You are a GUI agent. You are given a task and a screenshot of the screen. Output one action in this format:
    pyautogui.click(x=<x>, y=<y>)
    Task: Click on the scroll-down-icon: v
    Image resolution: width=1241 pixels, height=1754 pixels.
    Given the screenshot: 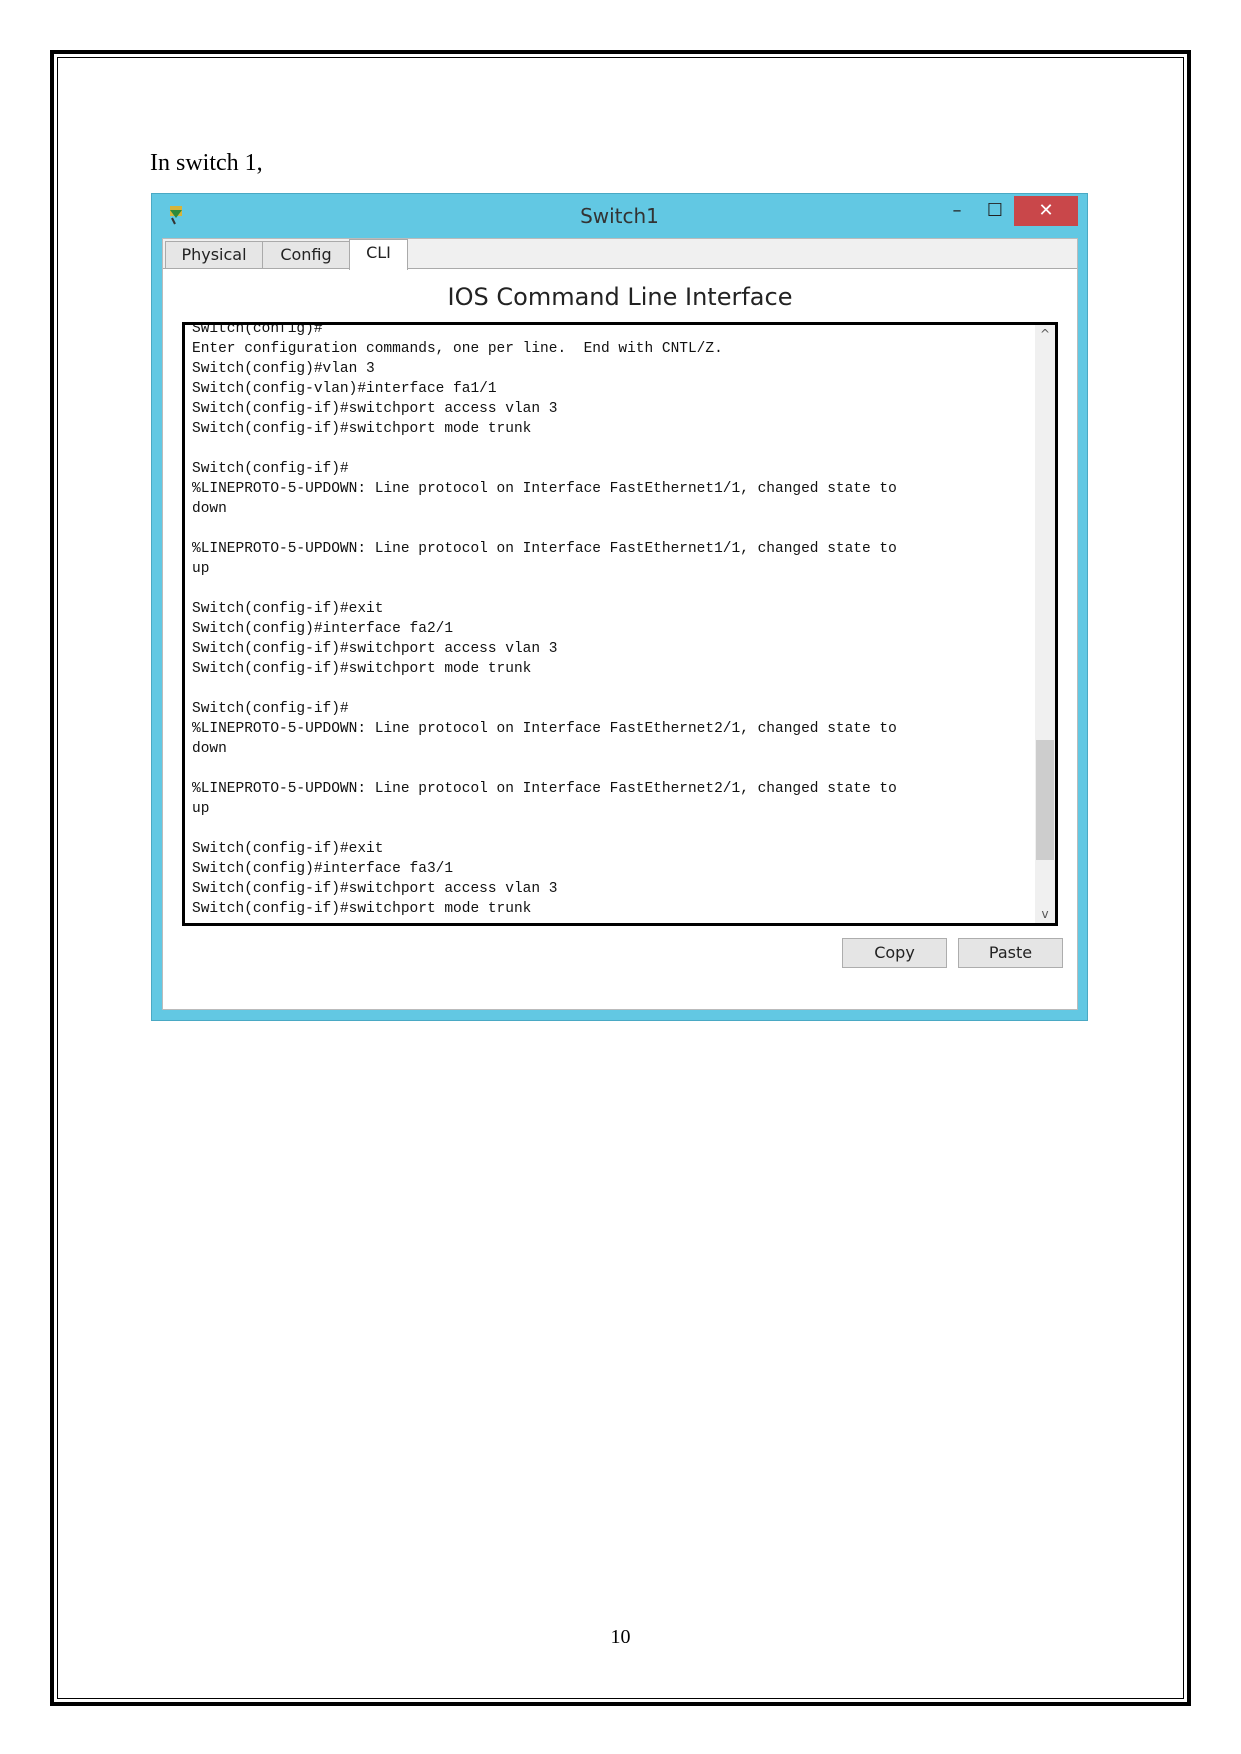 What is the action you would take?
    pyautogui.click(x=1045, y=914)
    